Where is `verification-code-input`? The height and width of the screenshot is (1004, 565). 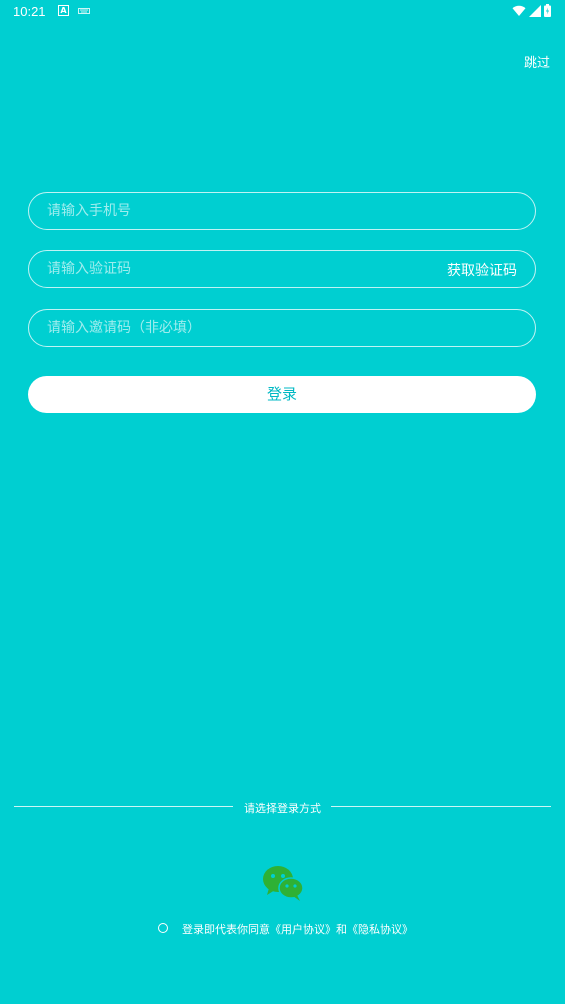 verification-code-input is located at coordinates (227, 269).